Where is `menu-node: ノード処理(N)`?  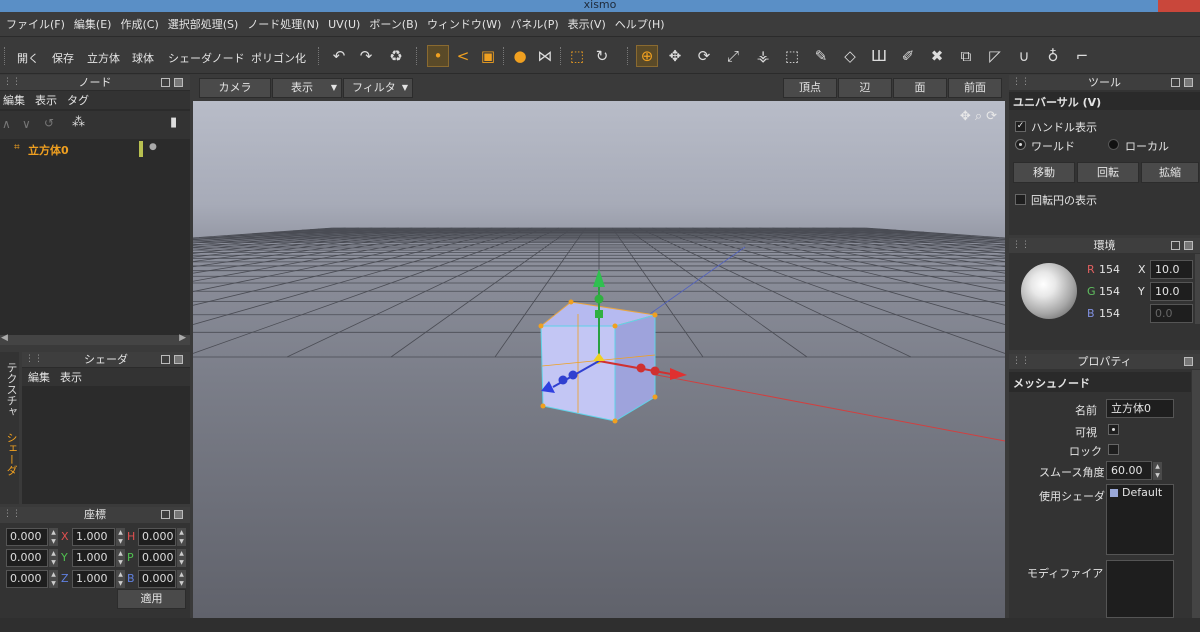
menu-node: ノード処理(N) is located at coordinates (284, 24).